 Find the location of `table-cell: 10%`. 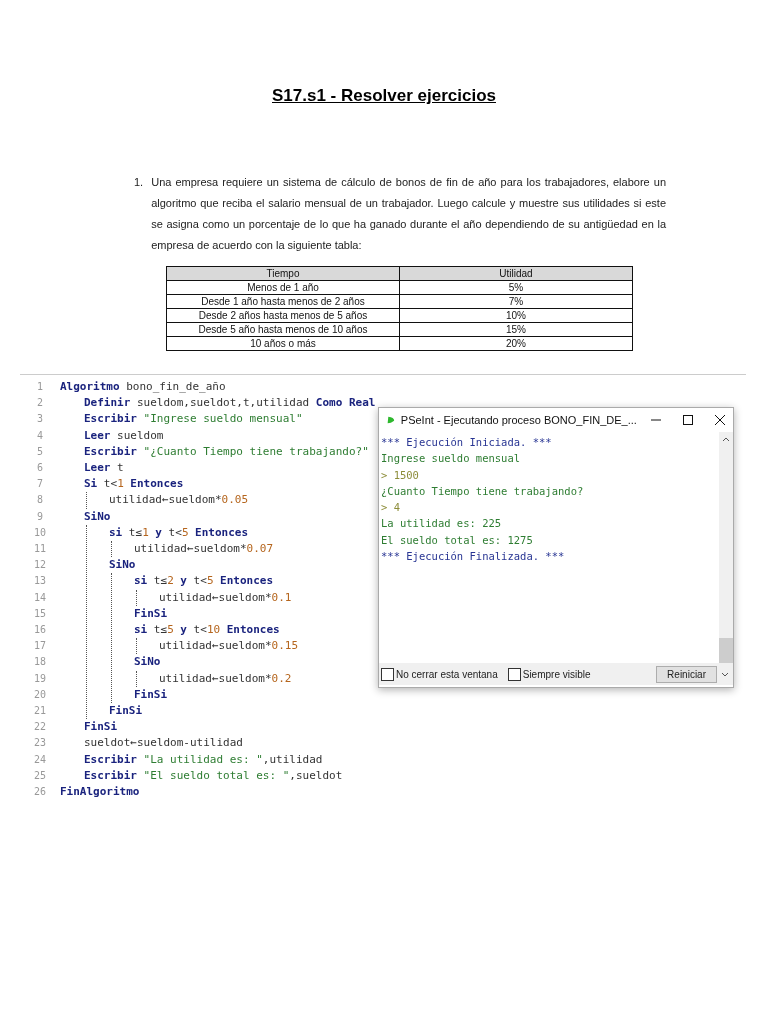

table-cell: 10% is located at coordinates (516, 315).